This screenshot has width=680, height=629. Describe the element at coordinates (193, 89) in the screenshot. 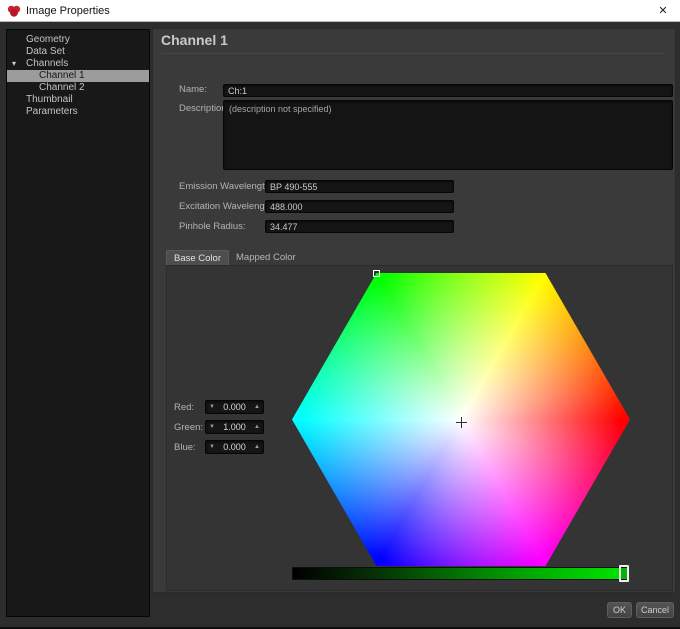

I see `name-label: Name:` at that location.